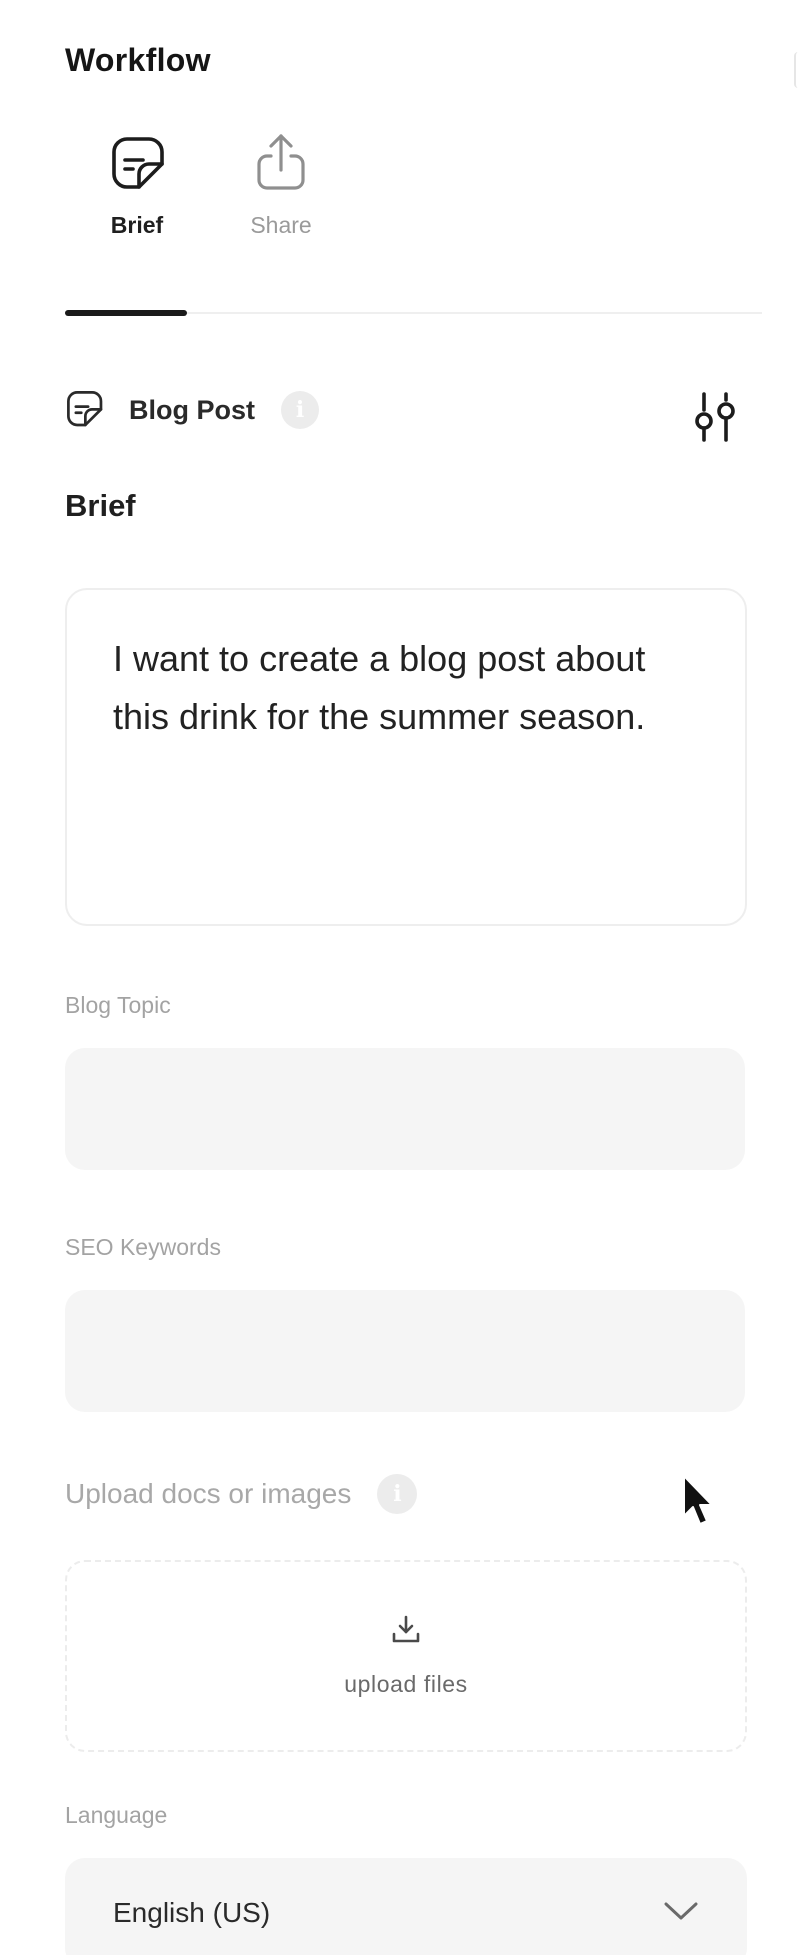  I want to click on blog-topic-label: Blog Topic, so click(118, 1005).